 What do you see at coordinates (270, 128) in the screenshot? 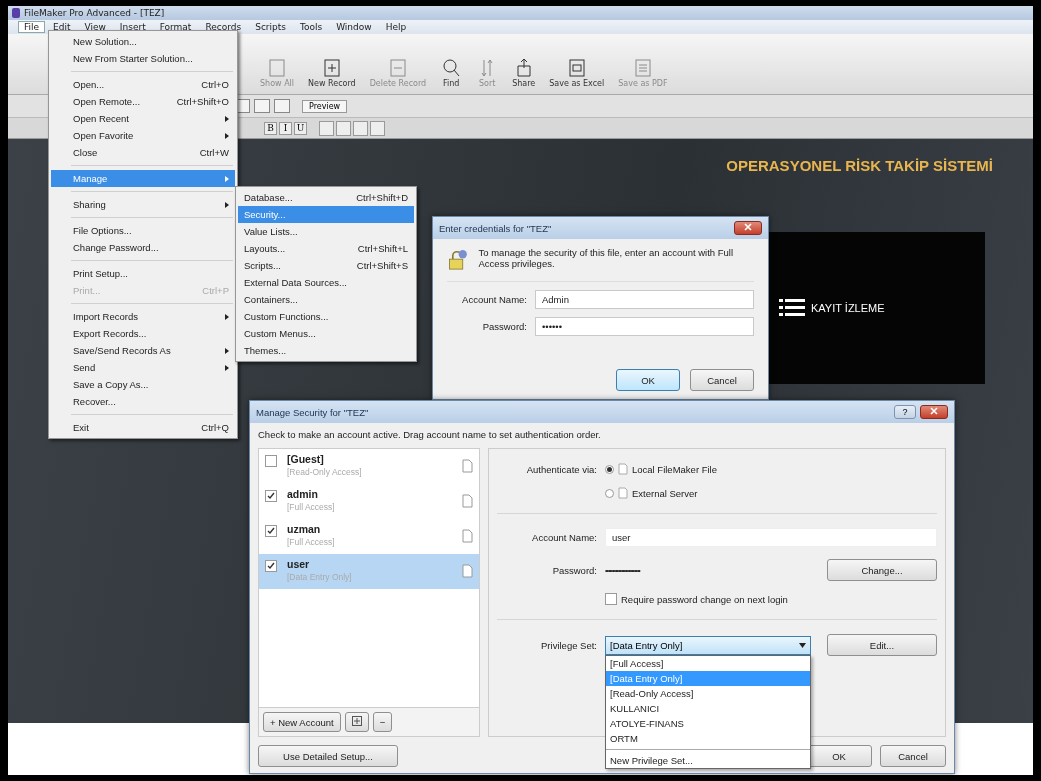
I see `format-button: B` at bounding box center [270, 128].